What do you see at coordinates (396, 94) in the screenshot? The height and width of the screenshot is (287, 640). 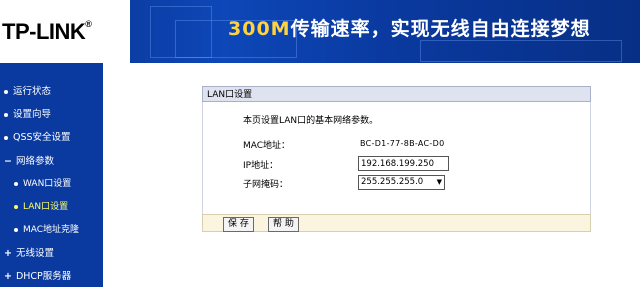 I see `panel-title: LAN口设置` at bounding box center [396, 94].